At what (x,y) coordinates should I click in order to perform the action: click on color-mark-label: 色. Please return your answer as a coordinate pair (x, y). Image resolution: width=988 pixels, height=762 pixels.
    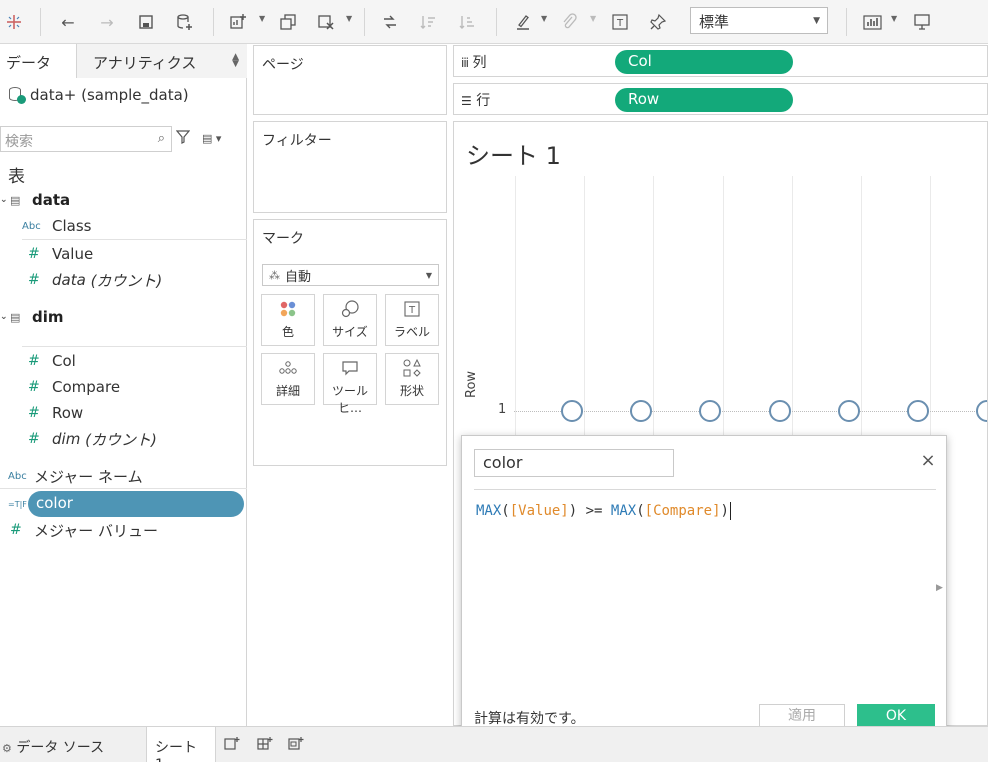
    Looking at the image, I should click on (287, 332).